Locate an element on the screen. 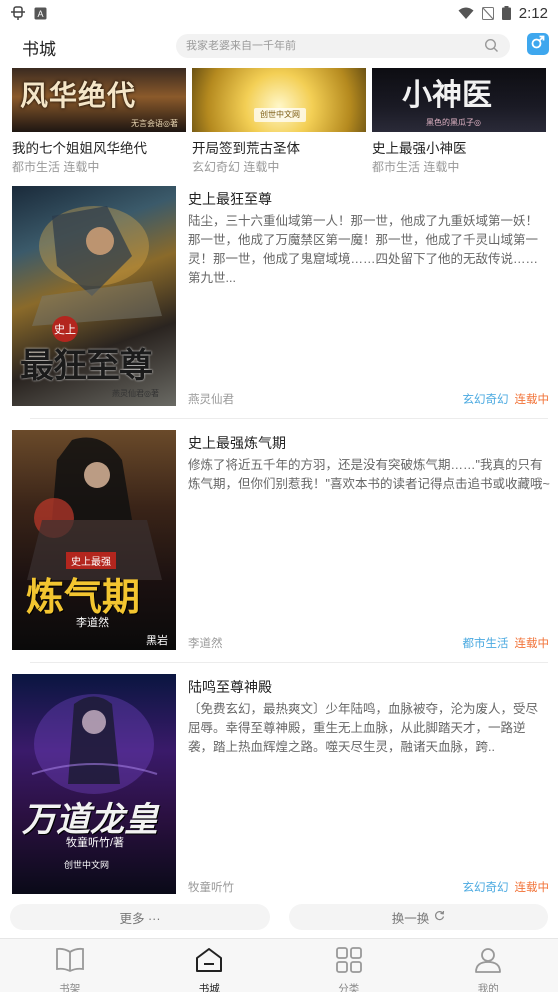 Image resolution: width=558 pixels, height=992 pixels. more-button-label: 更多 ··· is located at coordinates (140, 918).